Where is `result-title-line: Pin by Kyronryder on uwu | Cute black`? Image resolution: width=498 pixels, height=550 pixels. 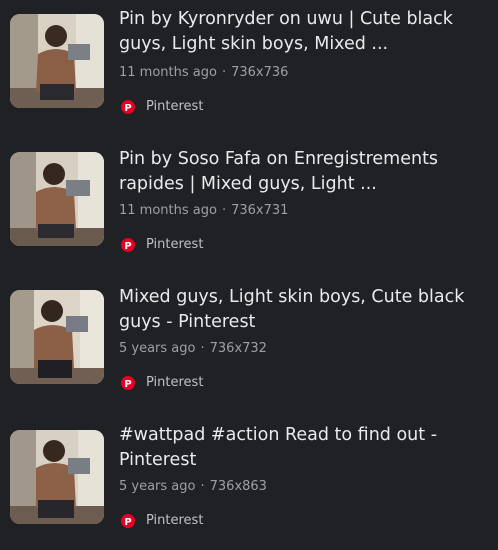
result-title-line: Pin by Kyronryder on uwu | Cute black is located at coordinates (286, 19).